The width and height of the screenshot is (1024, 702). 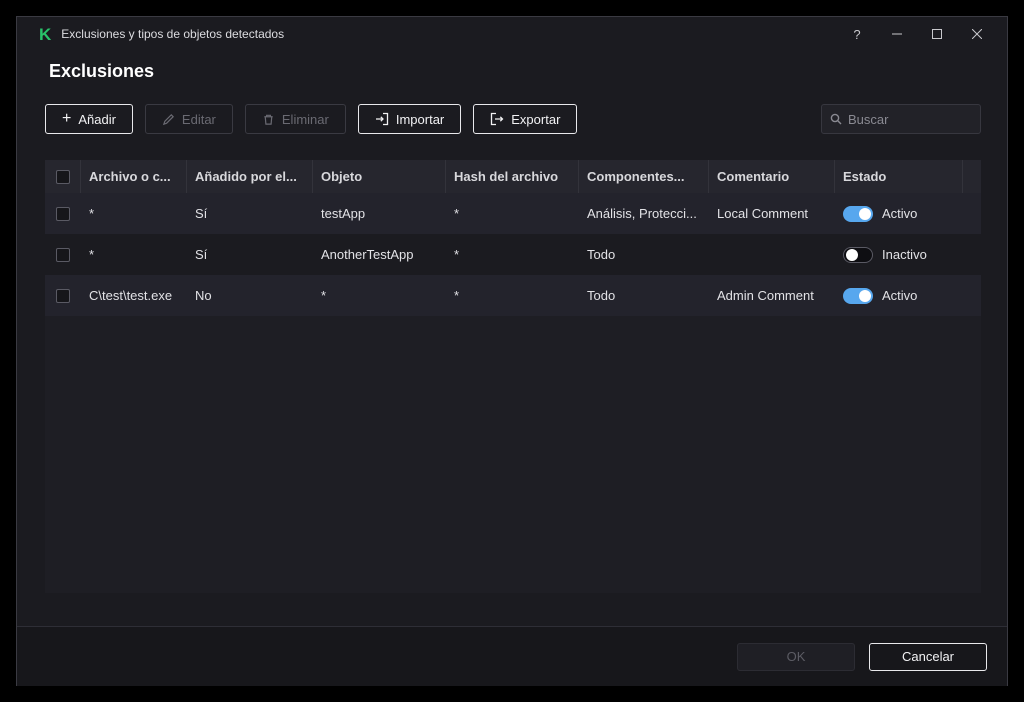 I want to click on row-object: AnotherTestApp, so click(x=367, y=254).